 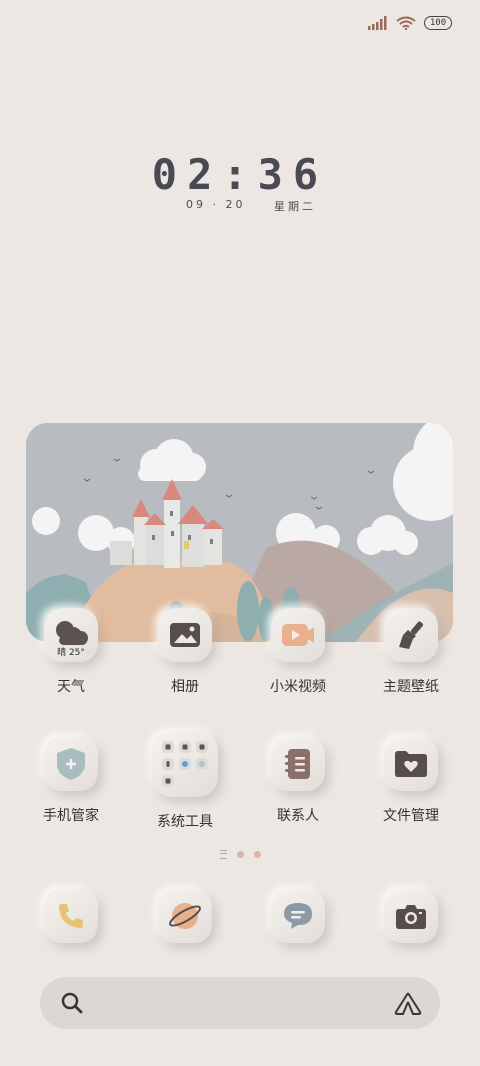 I want to click on file-folder-icon, so click(x=411, y=764).